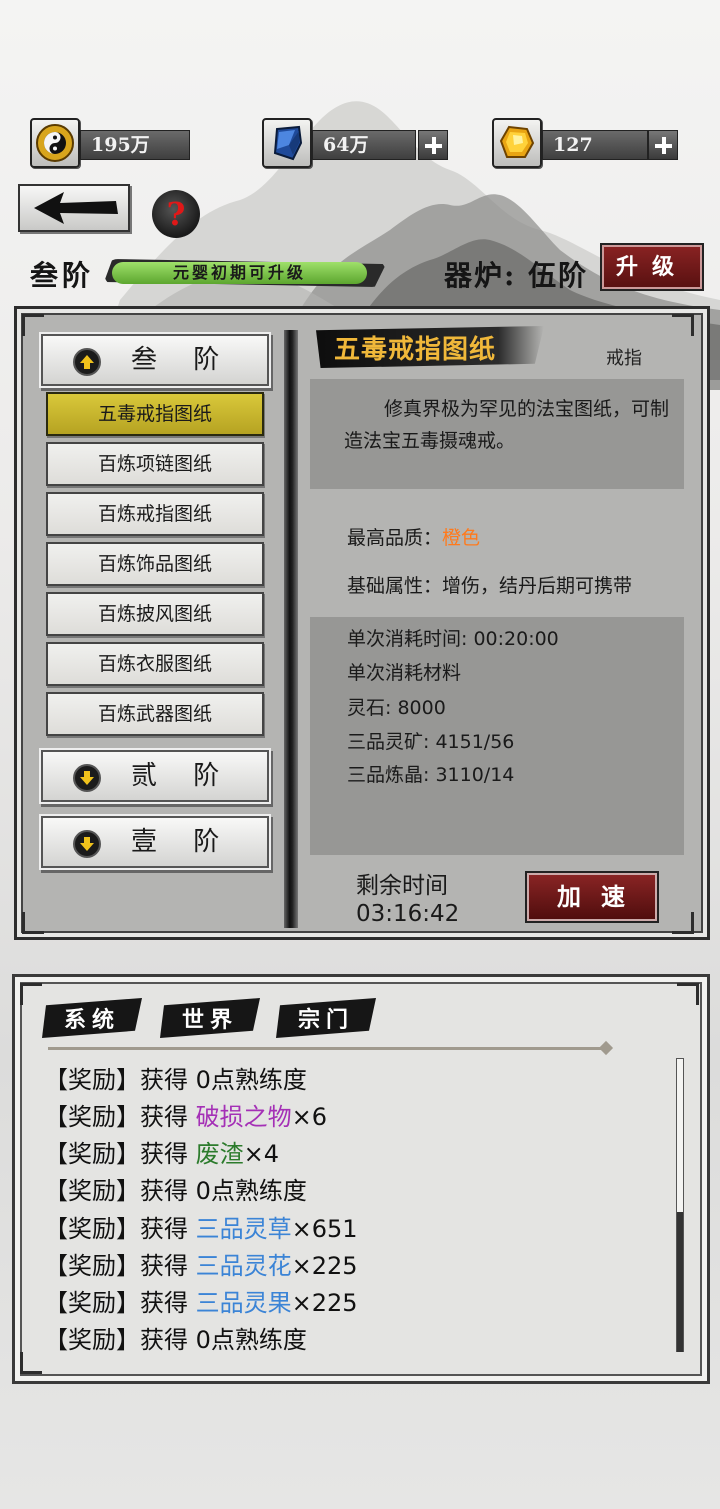 This screenshot has width=720, height=1509. I want to click on chat-log-line: 【奖励】获得 三品灵果×225, so click(201, 1303).